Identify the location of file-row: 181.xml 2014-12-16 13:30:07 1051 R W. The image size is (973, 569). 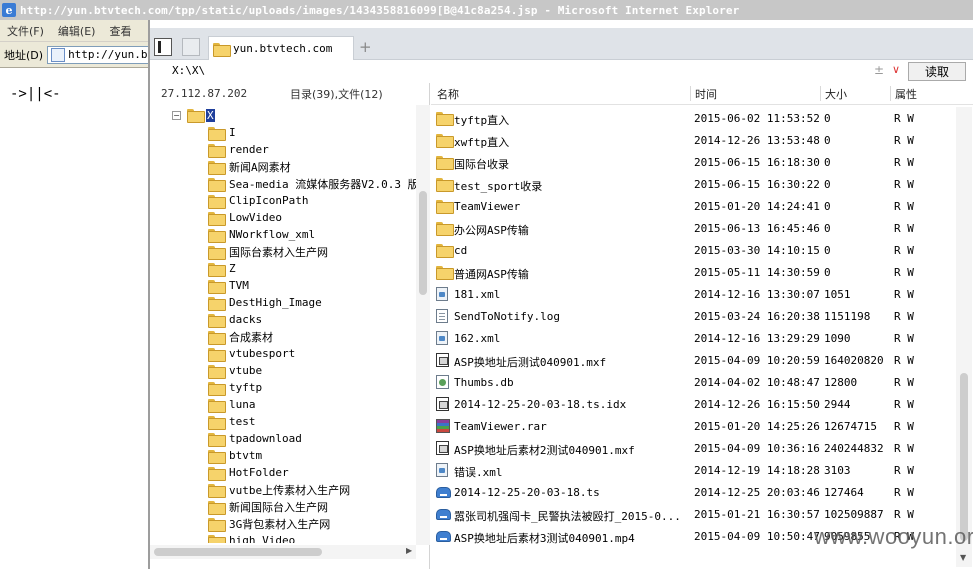
(693, 294).